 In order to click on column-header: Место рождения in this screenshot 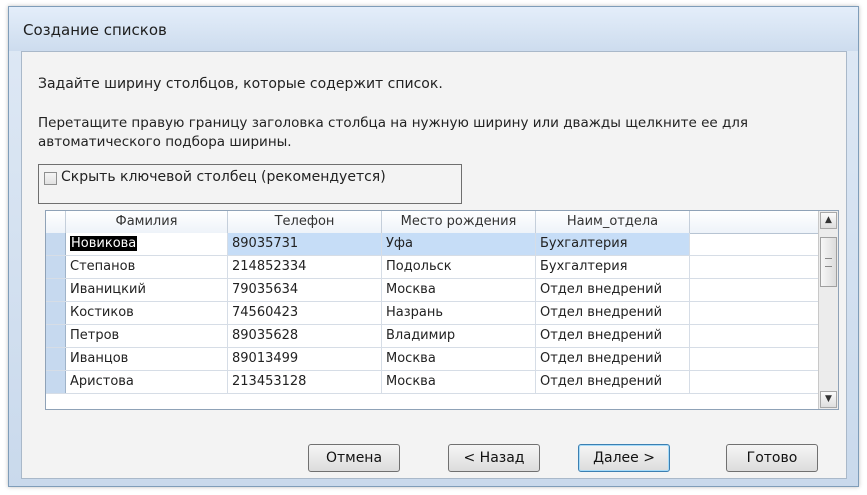, I will do `click(459, 222)`.